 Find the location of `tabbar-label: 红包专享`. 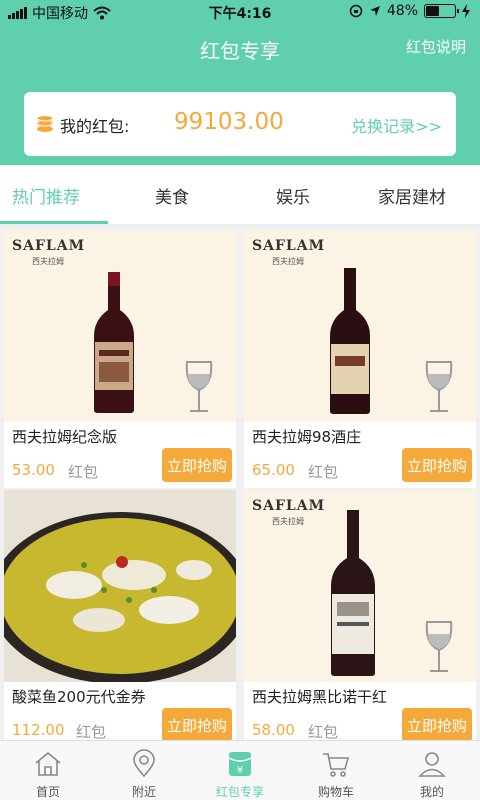

tabbar-label: 红包专享 is located at coordinates (239, 792).